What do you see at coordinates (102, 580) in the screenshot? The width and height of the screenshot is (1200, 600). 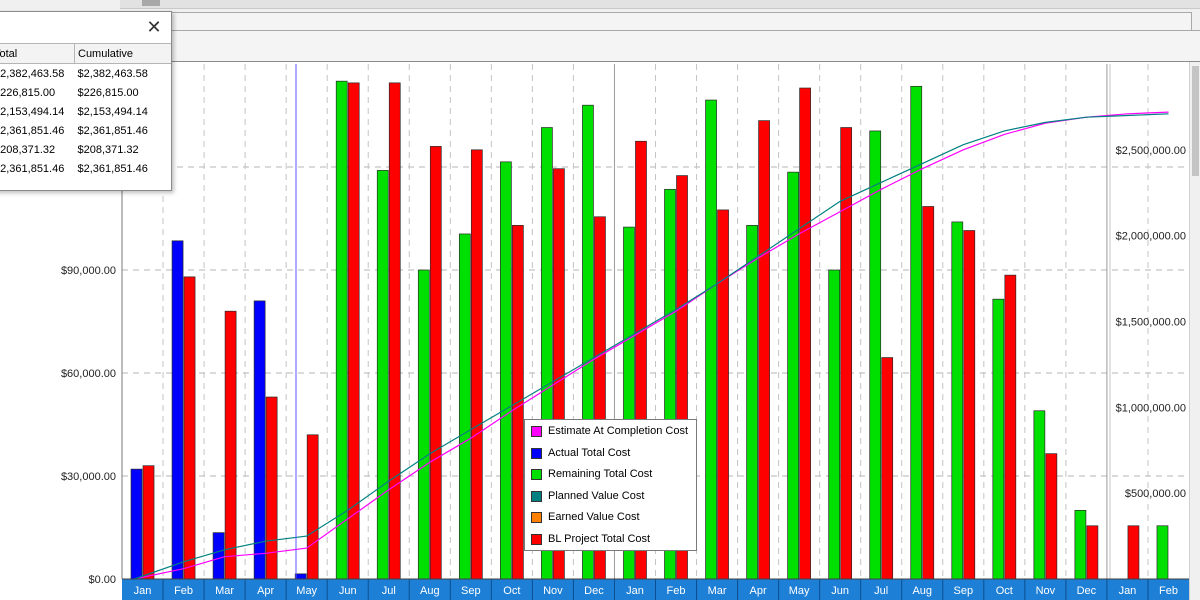 I see `left-axis-tick-label: $0.00` at bounding box center [102, 580].